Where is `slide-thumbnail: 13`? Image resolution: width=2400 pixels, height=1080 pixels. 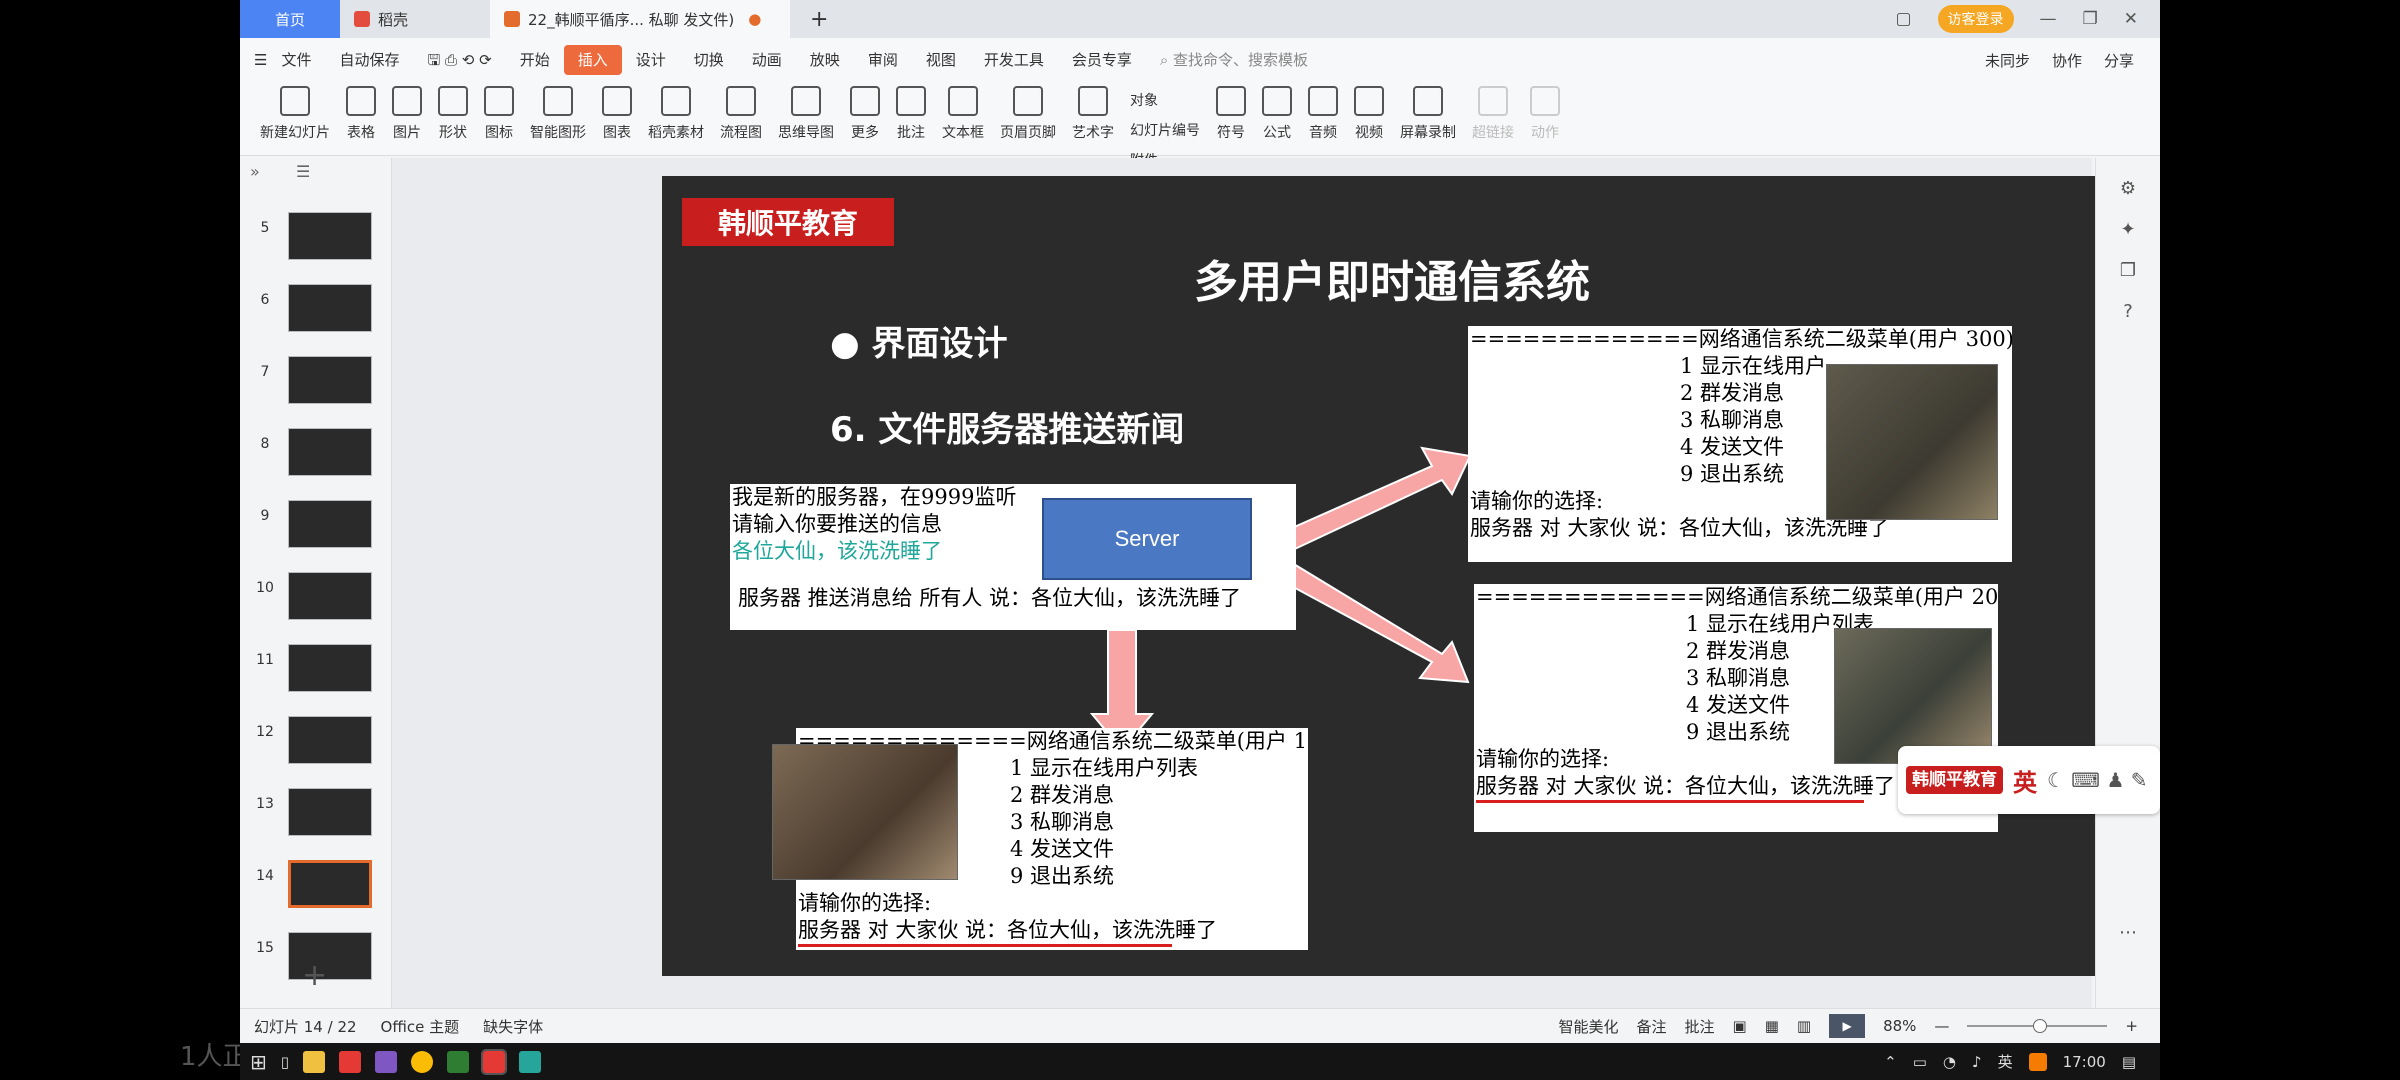
slide-thumbnail: 13 is located at coordinates (317, 816).